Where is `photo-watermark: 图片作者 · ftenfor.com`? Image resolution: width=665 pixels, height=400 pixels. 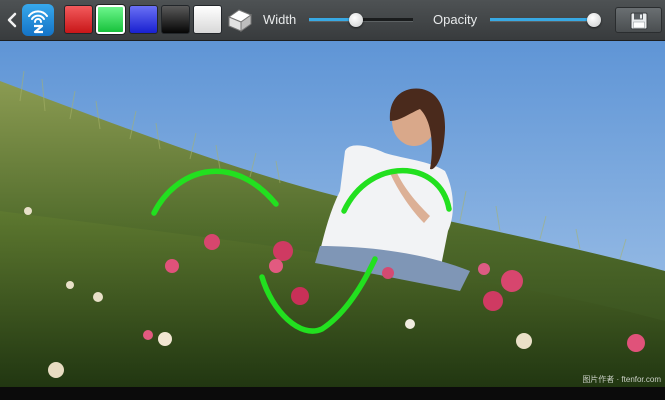
photo-watermark: 图片作者 · ftenfor.com is located at coordinates (621, 379).